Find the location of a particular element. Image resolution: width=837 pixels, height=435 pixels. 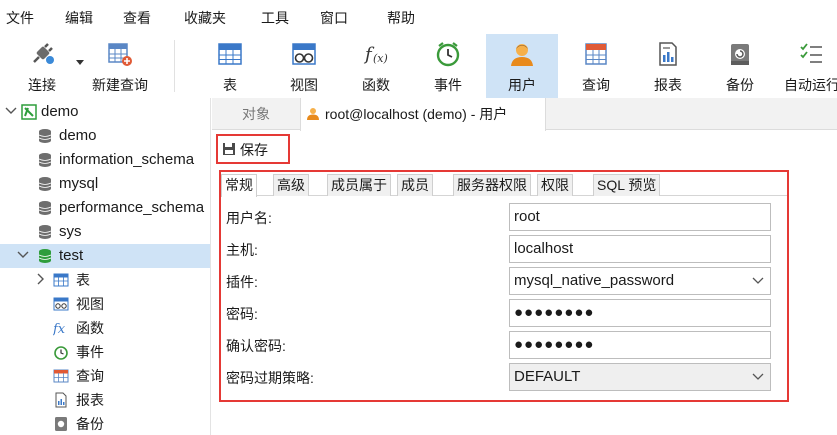

view-label: 视图 is located at coordinates (304, 85).